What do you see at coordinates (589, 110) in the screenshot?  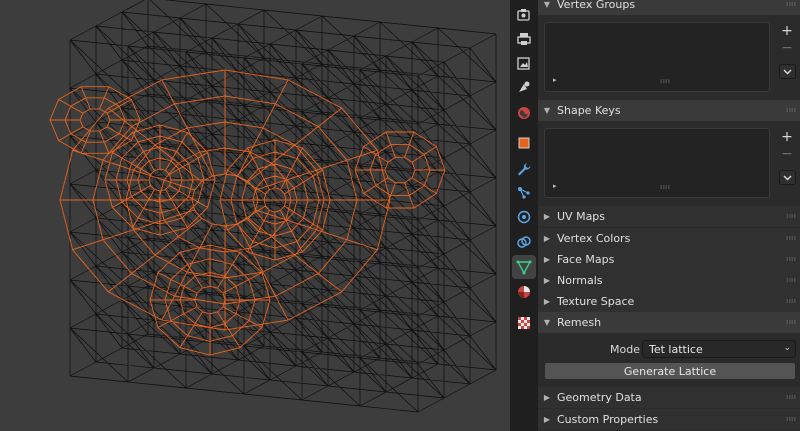 I see `panel-title: Shape Keys` at bounding box center [589, 110].